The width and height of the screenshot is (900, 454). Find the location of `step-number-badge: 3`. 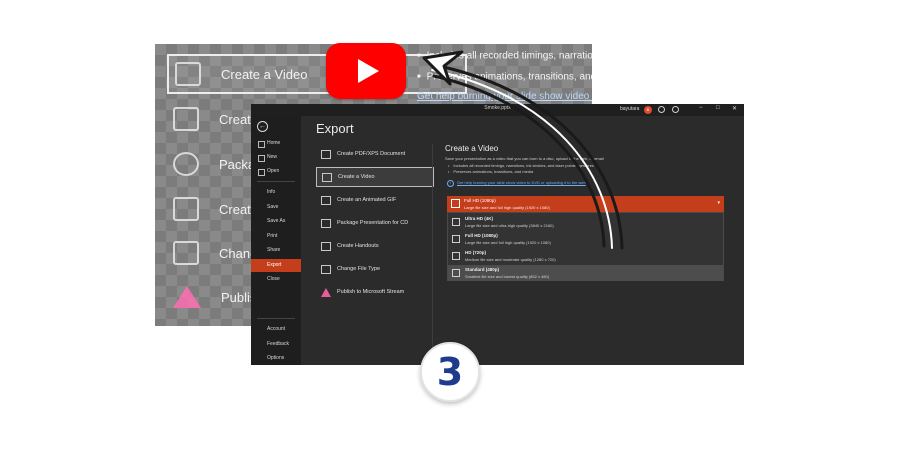

step-number-badge: 3 is located at coordinates (450, 372).